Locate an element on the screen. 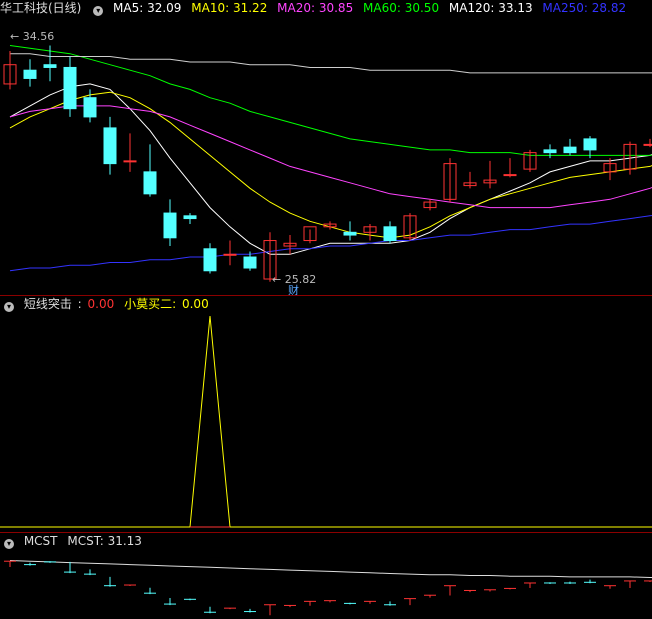  mcst-line is located at coordinates (330, 569).